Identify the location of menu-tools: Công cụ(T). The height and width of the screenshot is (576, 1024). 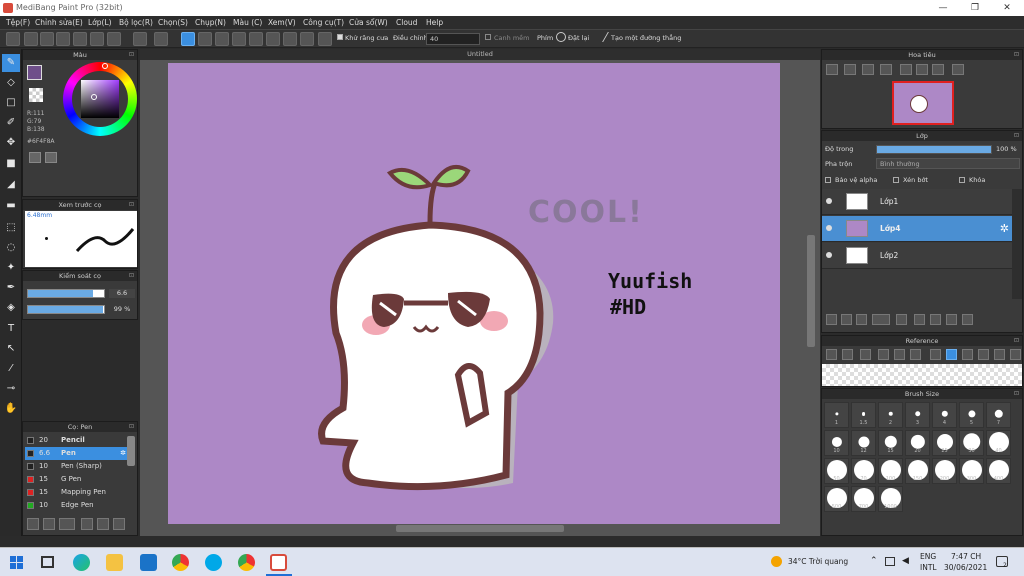
(323, 22).